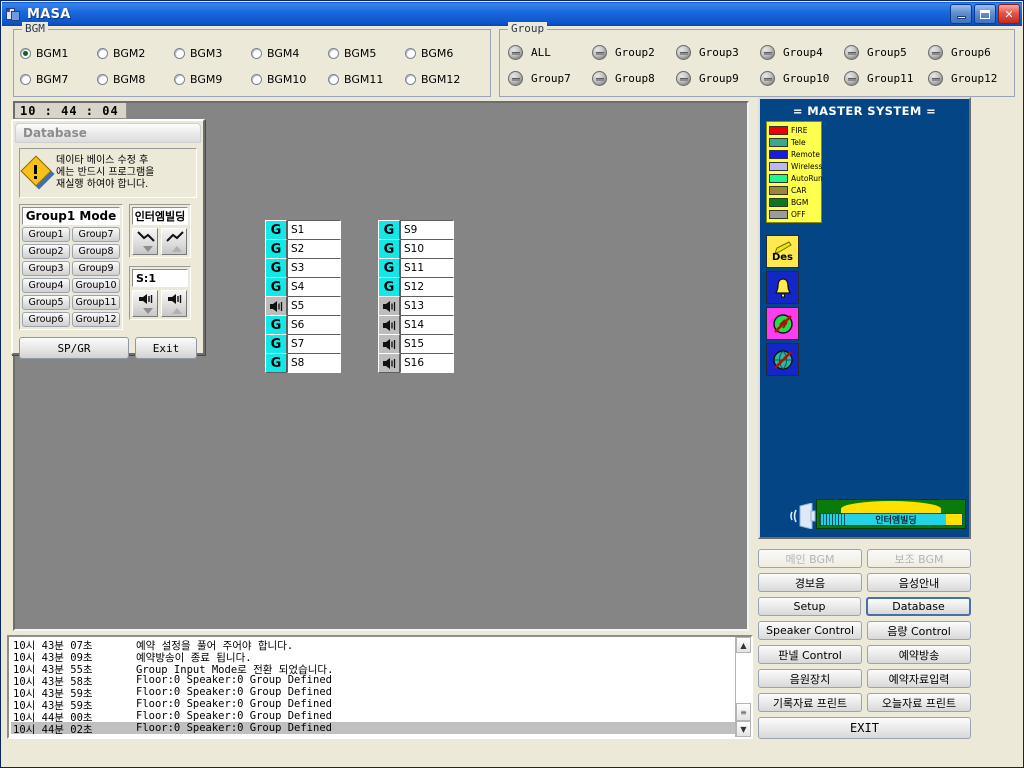 The image size is (1024, 768). What do you see at coordinates (919, 654) in the screenshot?
I see `reserved-broadcast-button: 예약방송` at bounding box center [919, 654].